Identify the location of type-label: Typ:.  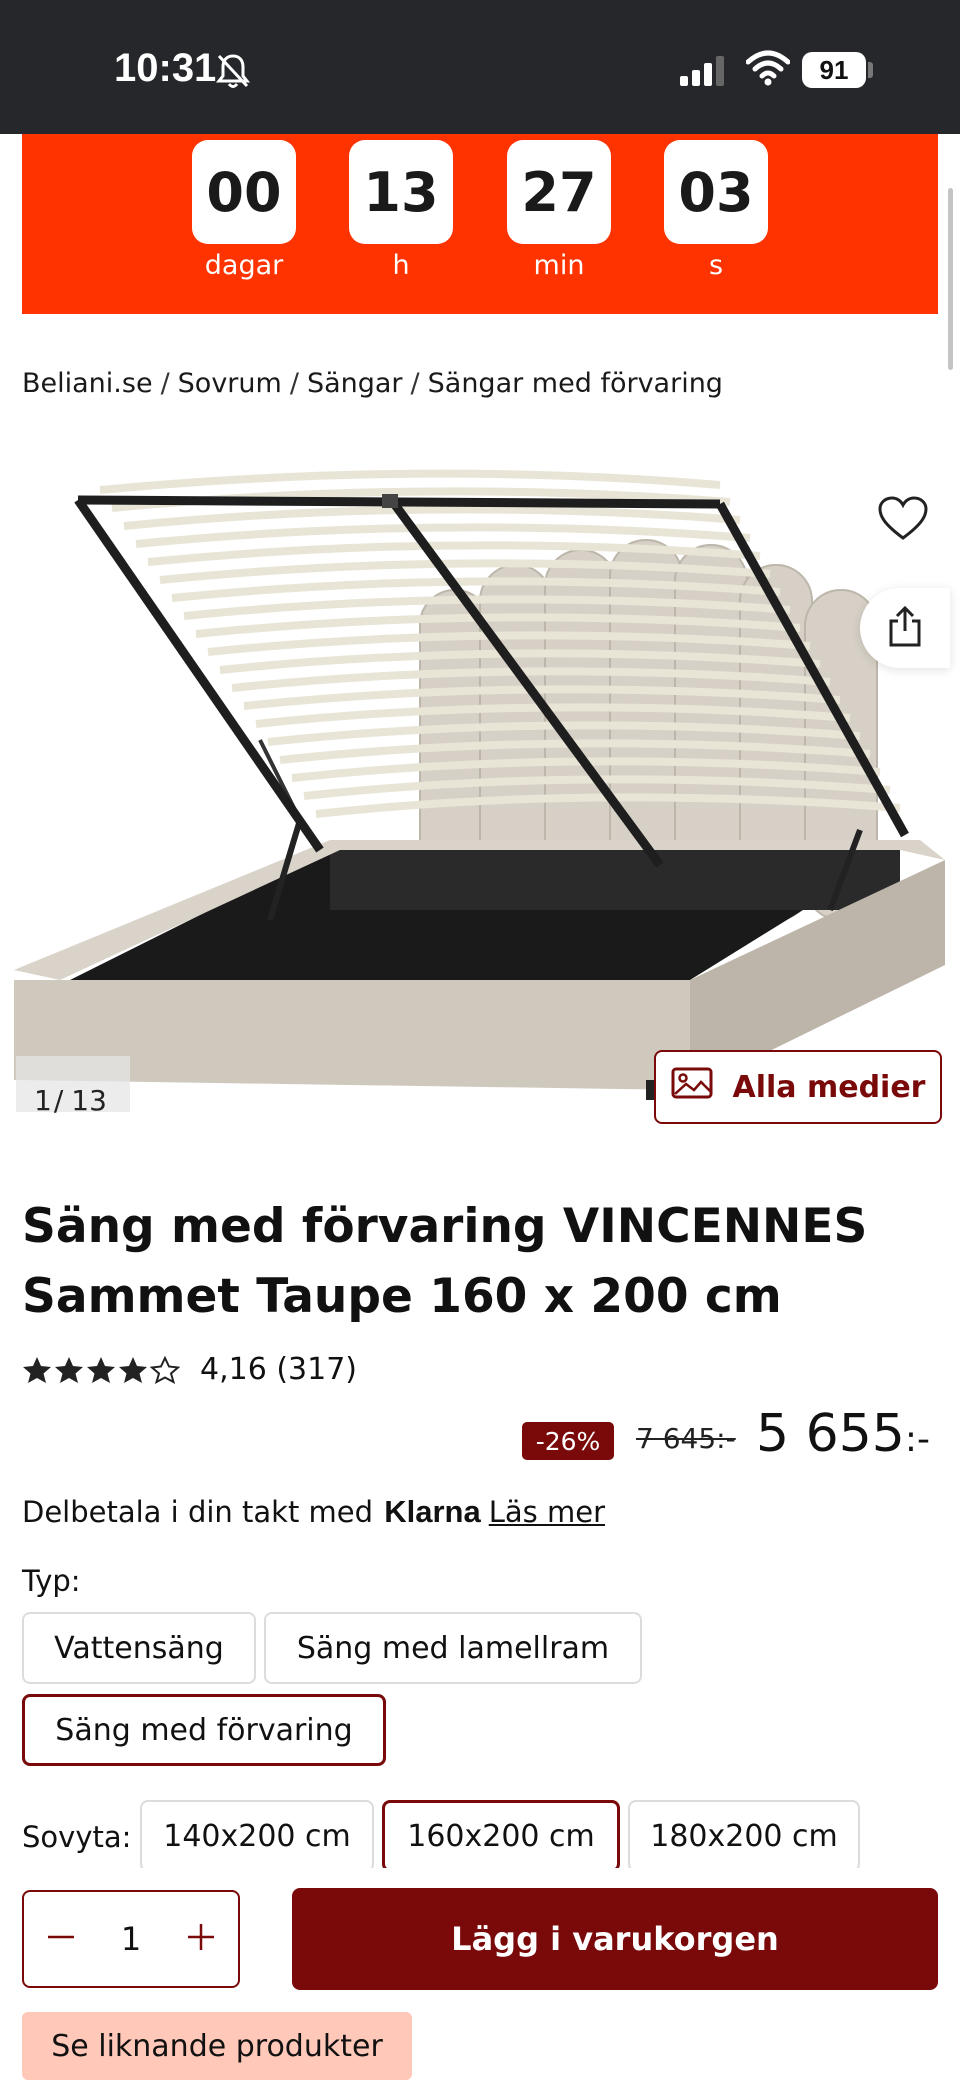
(51, 1581).